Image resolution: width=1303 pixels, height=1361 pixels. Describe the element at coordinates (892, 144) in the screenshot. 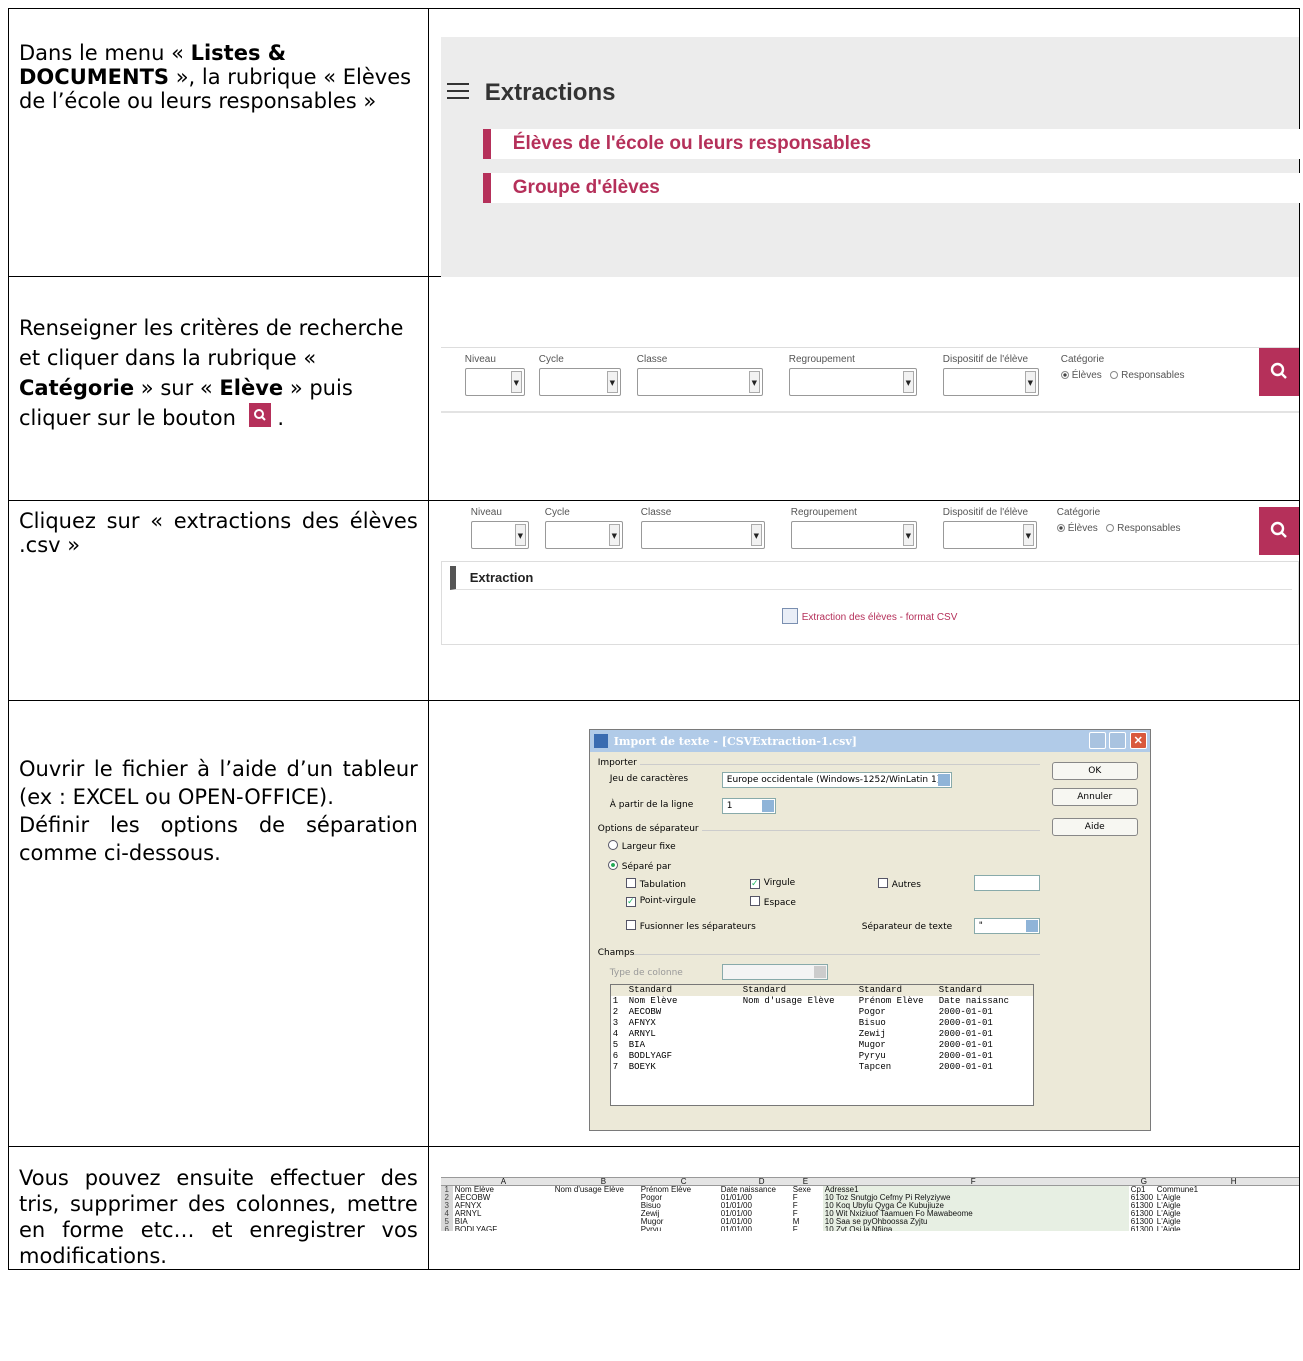

I see `link-eleves-responsables: Élèves de l'école ou leurs responsables` at that location.